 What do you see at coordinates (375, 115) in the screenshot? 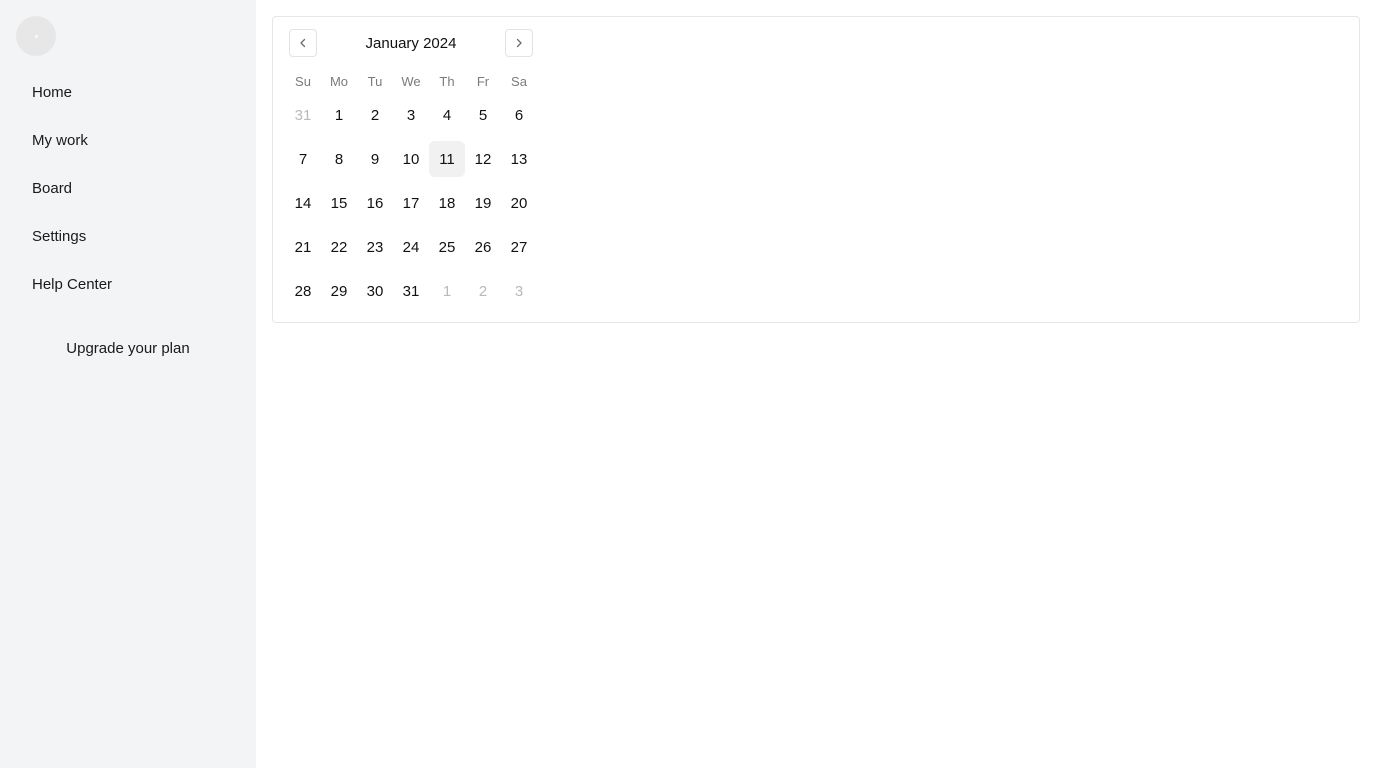
I see `calendar-day: 2` at bounding box center [375, 115].